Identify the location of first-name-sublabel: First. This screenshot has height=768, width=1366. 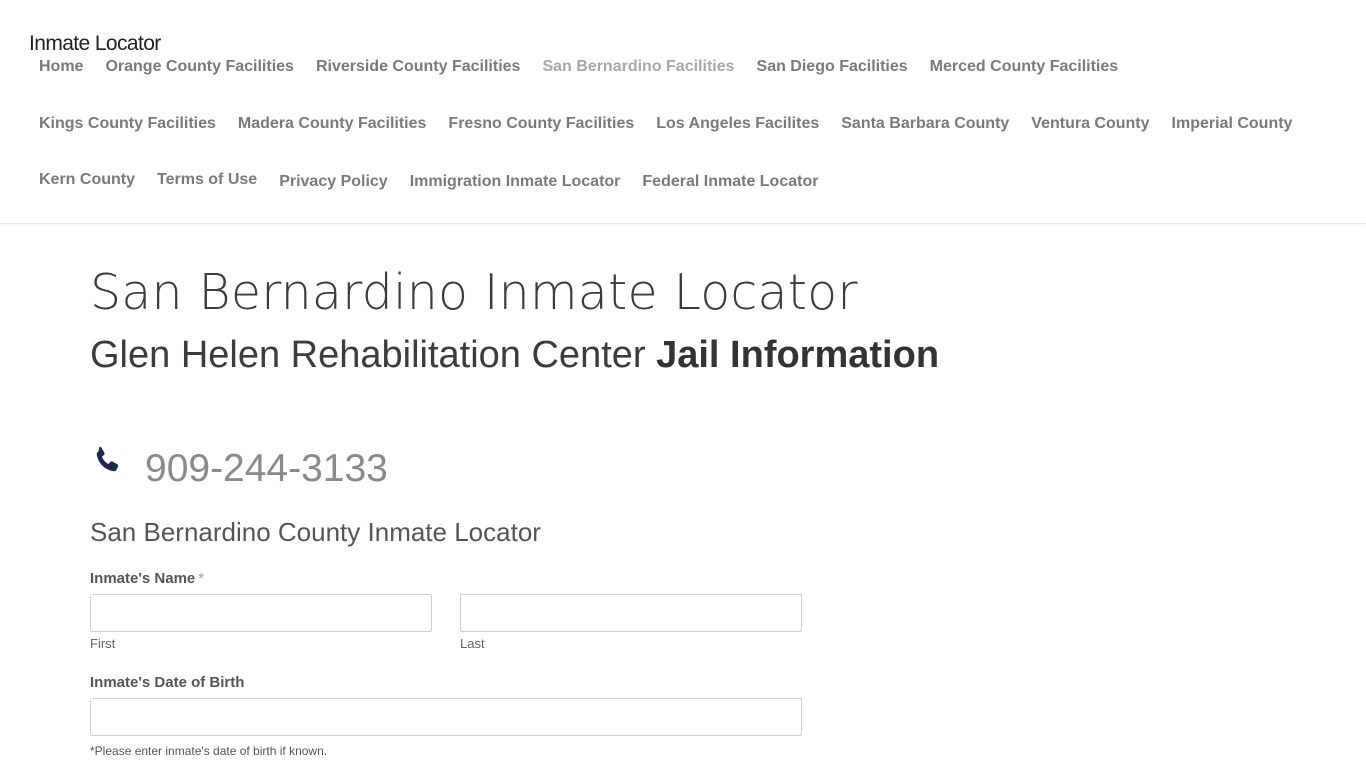
(103, 643).